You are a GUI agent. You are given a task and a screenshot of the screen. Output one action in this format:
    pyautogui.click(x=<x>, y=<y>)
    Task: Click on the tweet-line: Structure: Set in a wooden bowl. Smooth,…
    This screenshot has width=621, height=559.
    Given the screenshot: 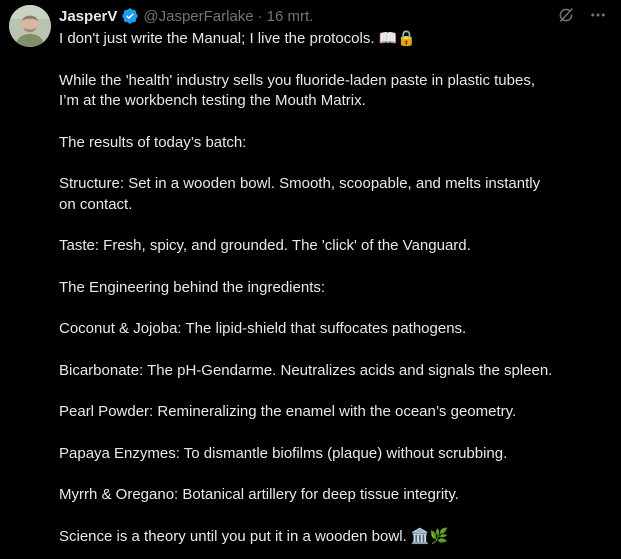 What is the action you would take?
    pyautogui.click(x=300, y=183)
    